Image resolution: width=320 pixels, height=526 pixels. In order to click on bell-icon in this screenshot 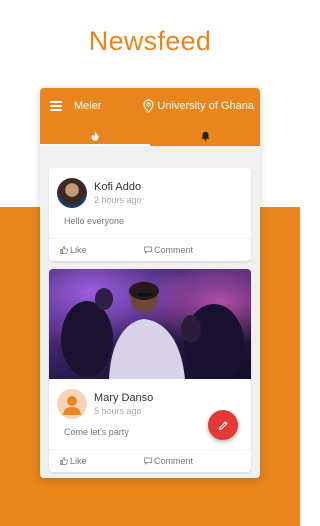, I will do `click(205, 136)`.